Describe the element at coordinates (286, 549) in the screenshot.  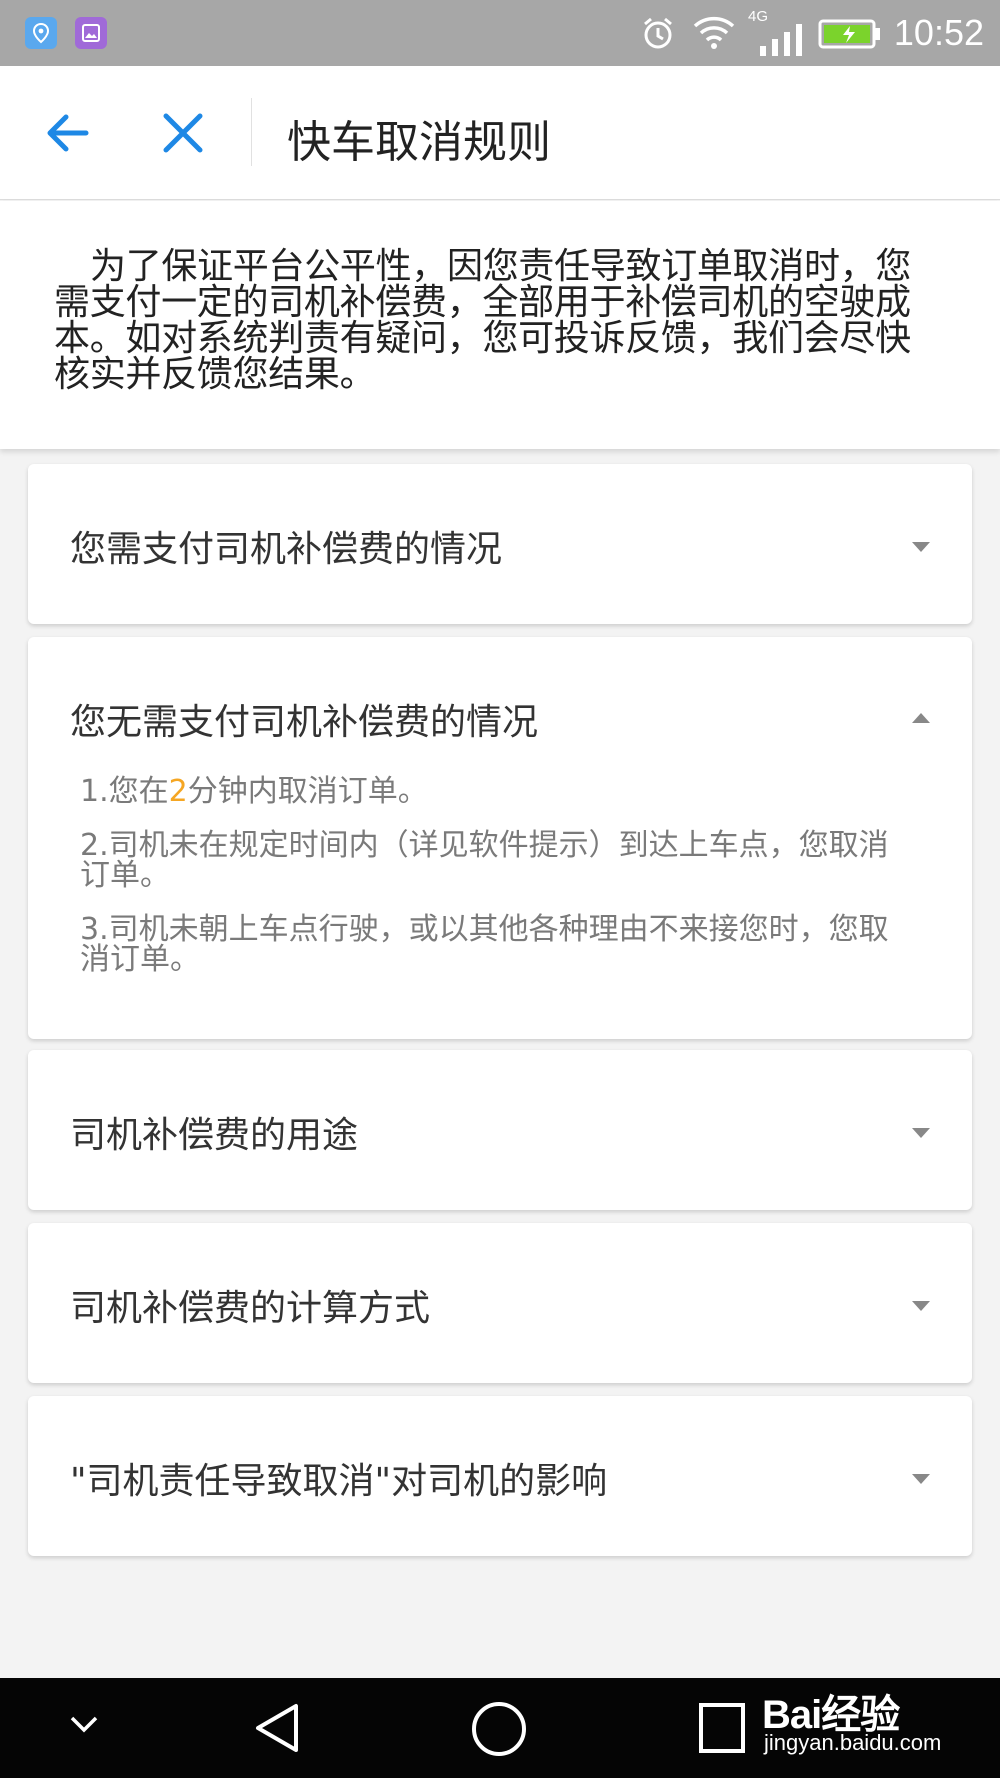
I see `section-title: 您需支付司机补偿费的情况` at that location.